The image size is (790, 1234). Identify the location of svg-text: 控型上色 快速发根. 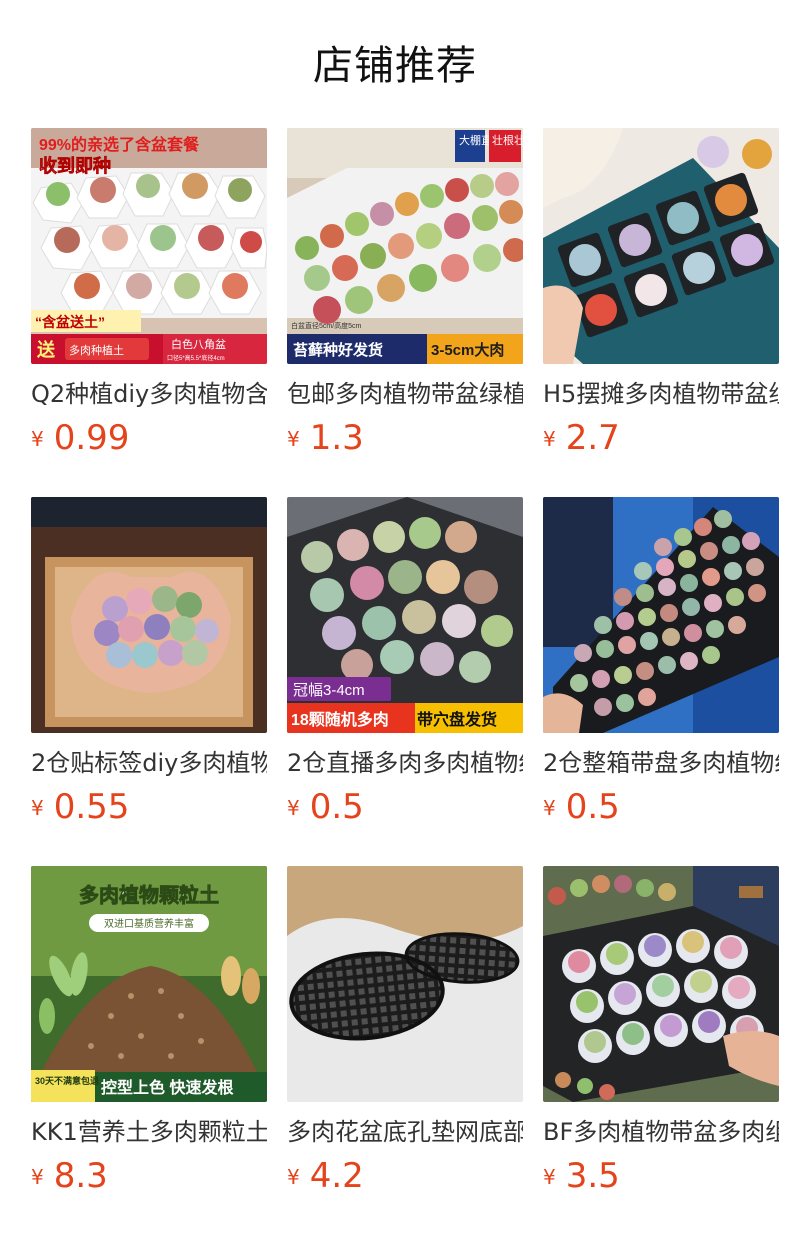
(167, 1087).